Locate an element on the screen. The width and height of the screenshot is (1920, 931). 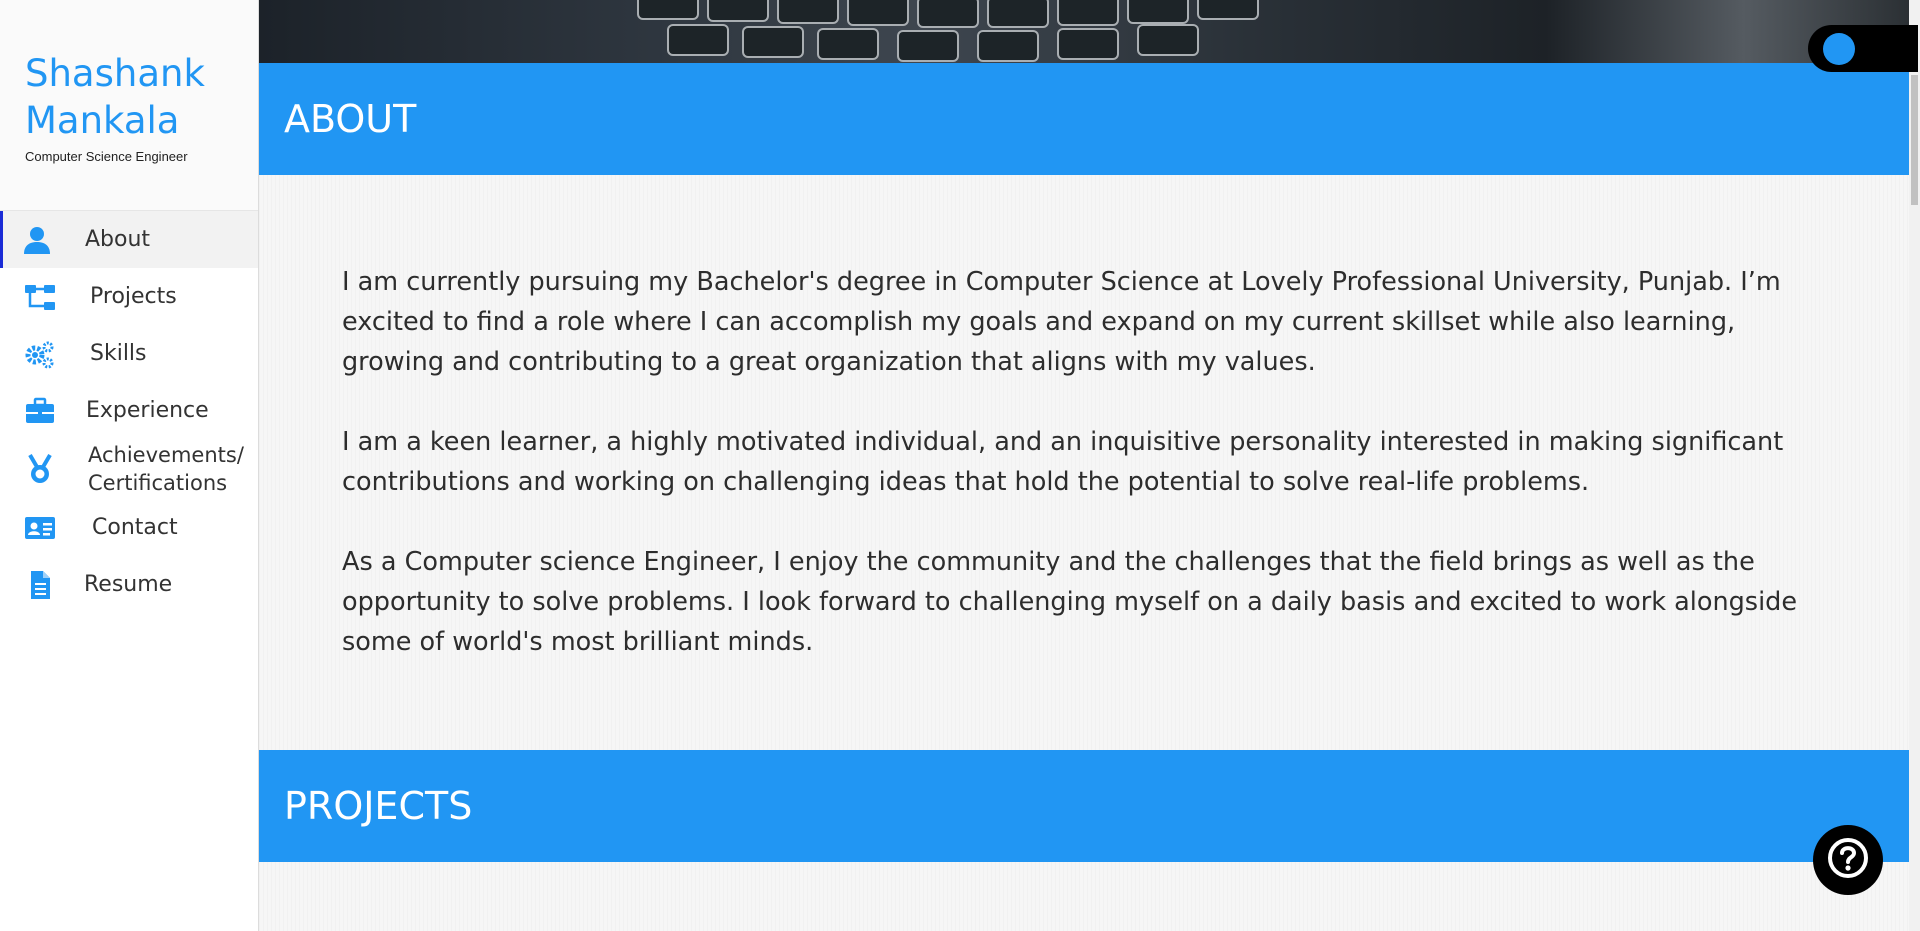
sidebar-item-label: Experience is located at coordinates (147, 410).